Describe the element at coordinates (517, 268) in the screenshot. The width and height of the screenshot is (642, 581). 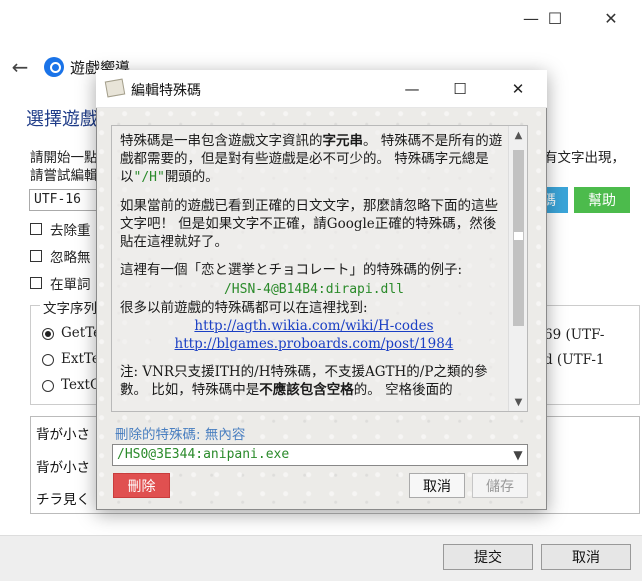
I see `help-scrollbar: ▲ ▼` at that location.